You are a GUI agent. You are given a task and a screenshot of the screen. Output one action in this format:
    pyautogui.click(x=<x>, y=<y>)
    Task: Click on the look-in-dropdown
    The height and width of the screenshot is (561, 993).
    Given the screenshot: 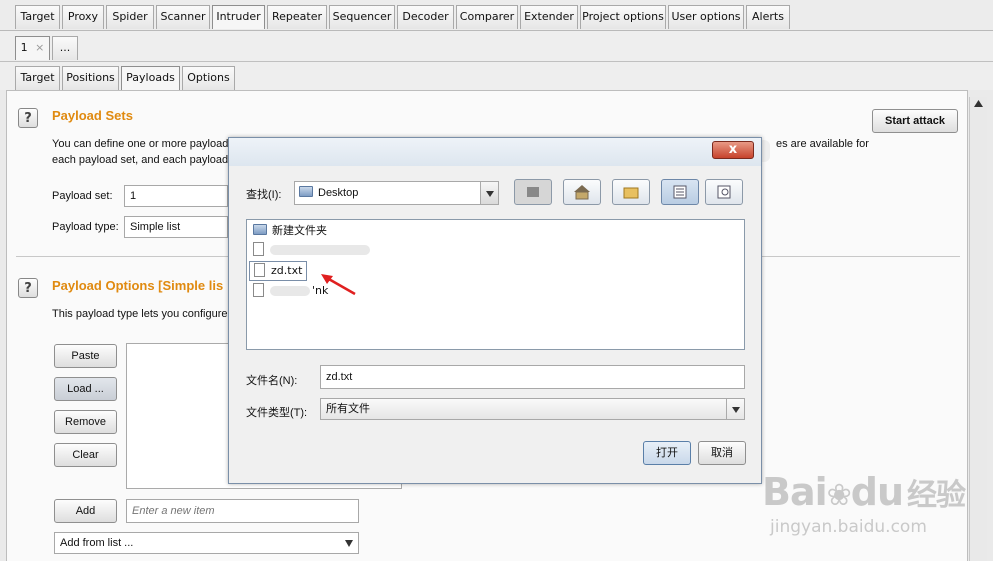 What is the action you would take?
    pyautogui.click(x=489, y=193)
    